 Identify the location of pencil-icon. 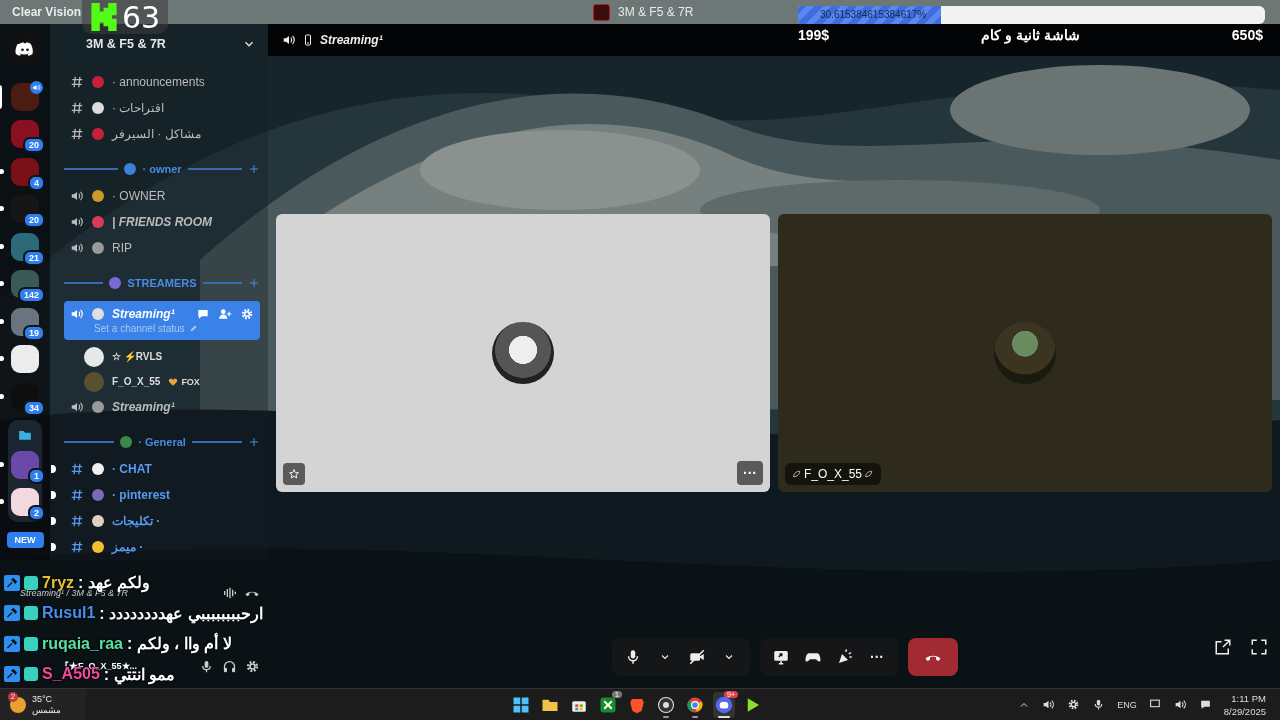
(193, 328).